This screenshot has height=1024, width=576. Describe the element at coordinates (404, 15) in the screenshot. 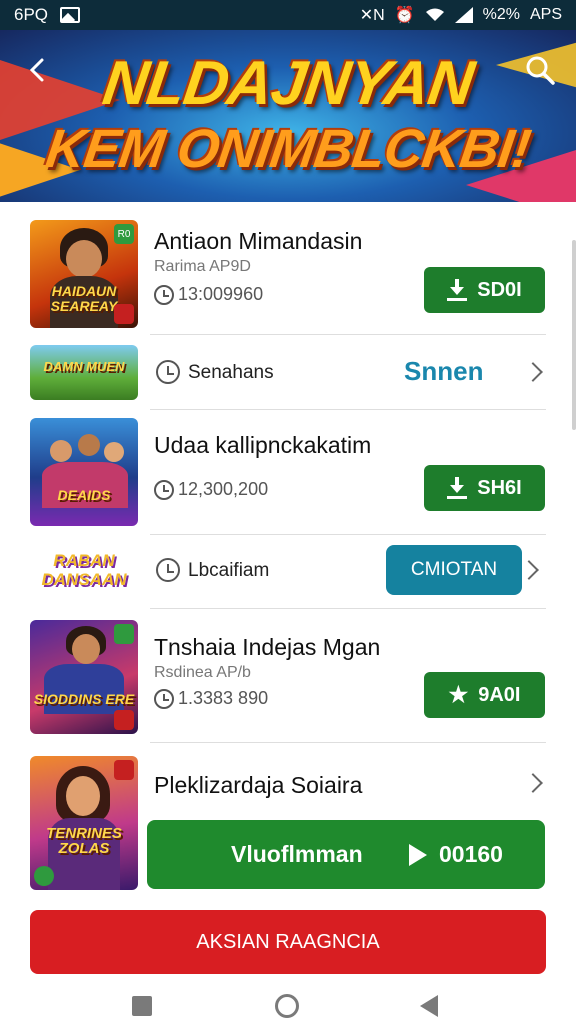

I see `alarm-icon: ⏰` at that location.